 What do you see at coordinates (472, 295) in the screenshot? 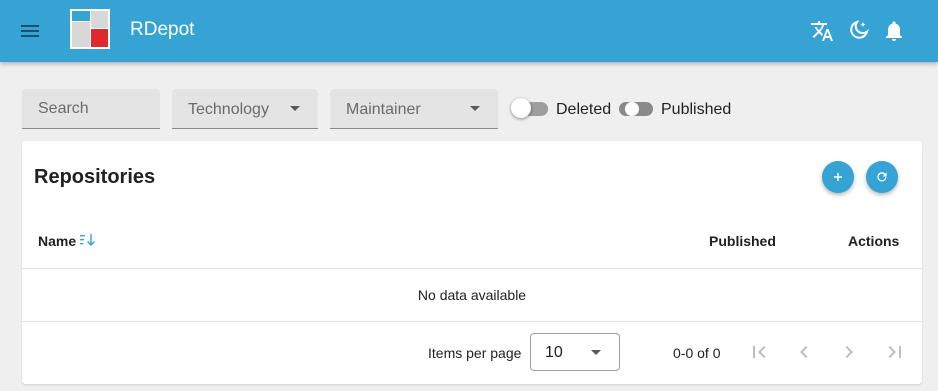
I see `empty-state-text: No data available` at bounding box center [472, 295].